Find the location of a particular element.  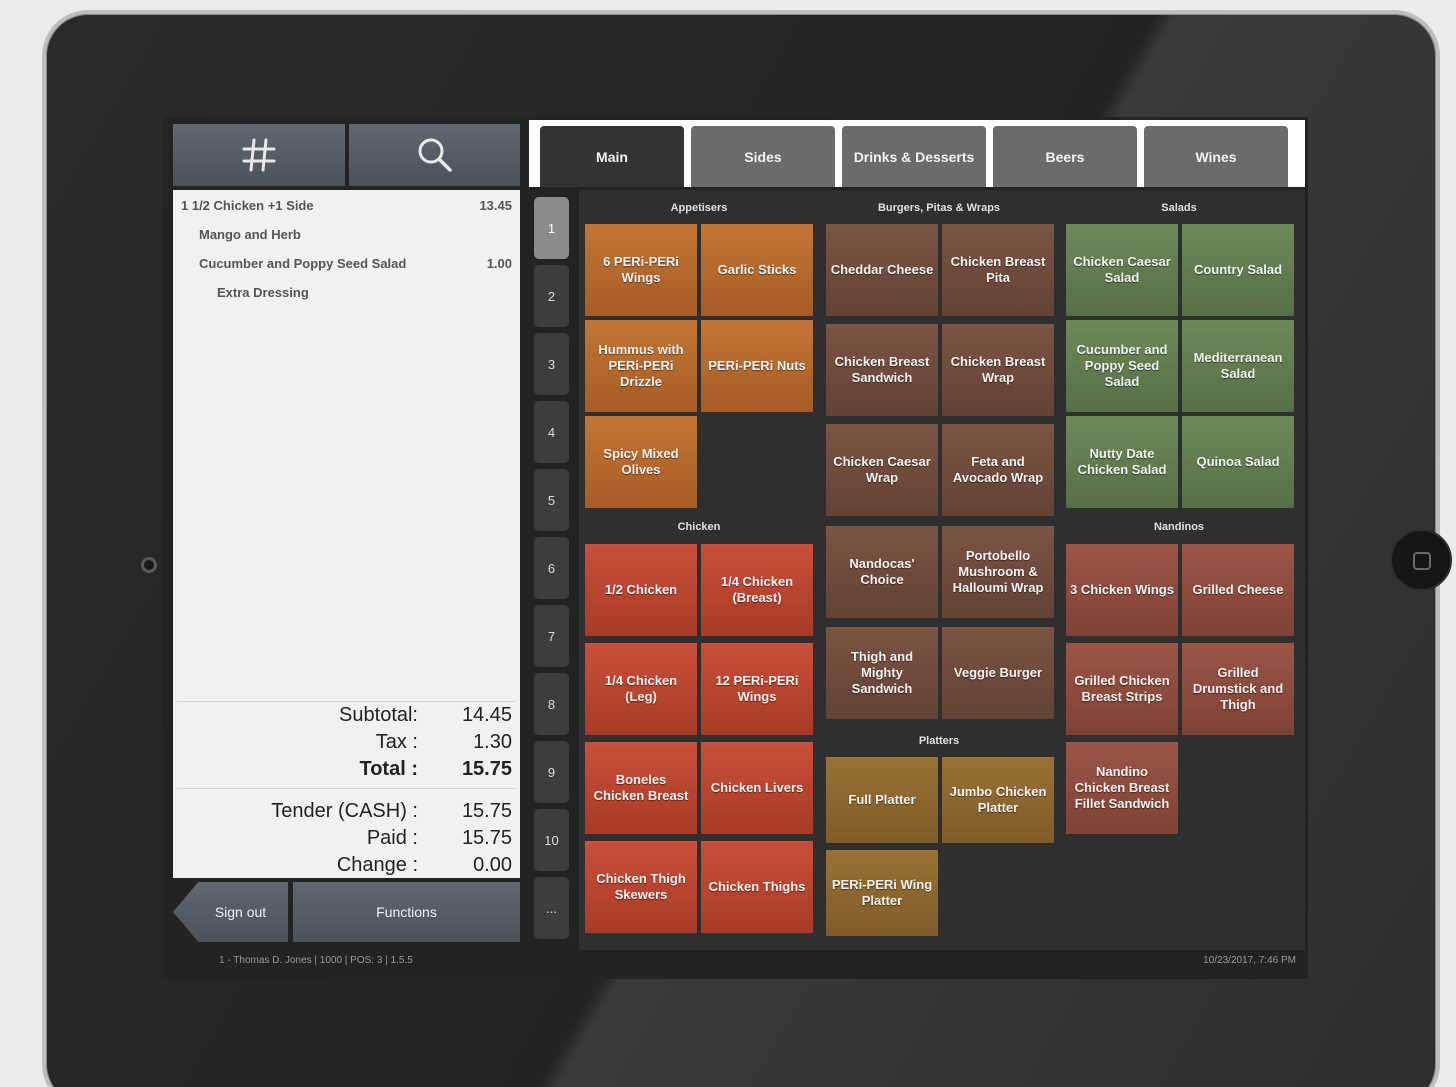

menu-item: Feta and Avocado Wrap is located at coordinates (998, 470).